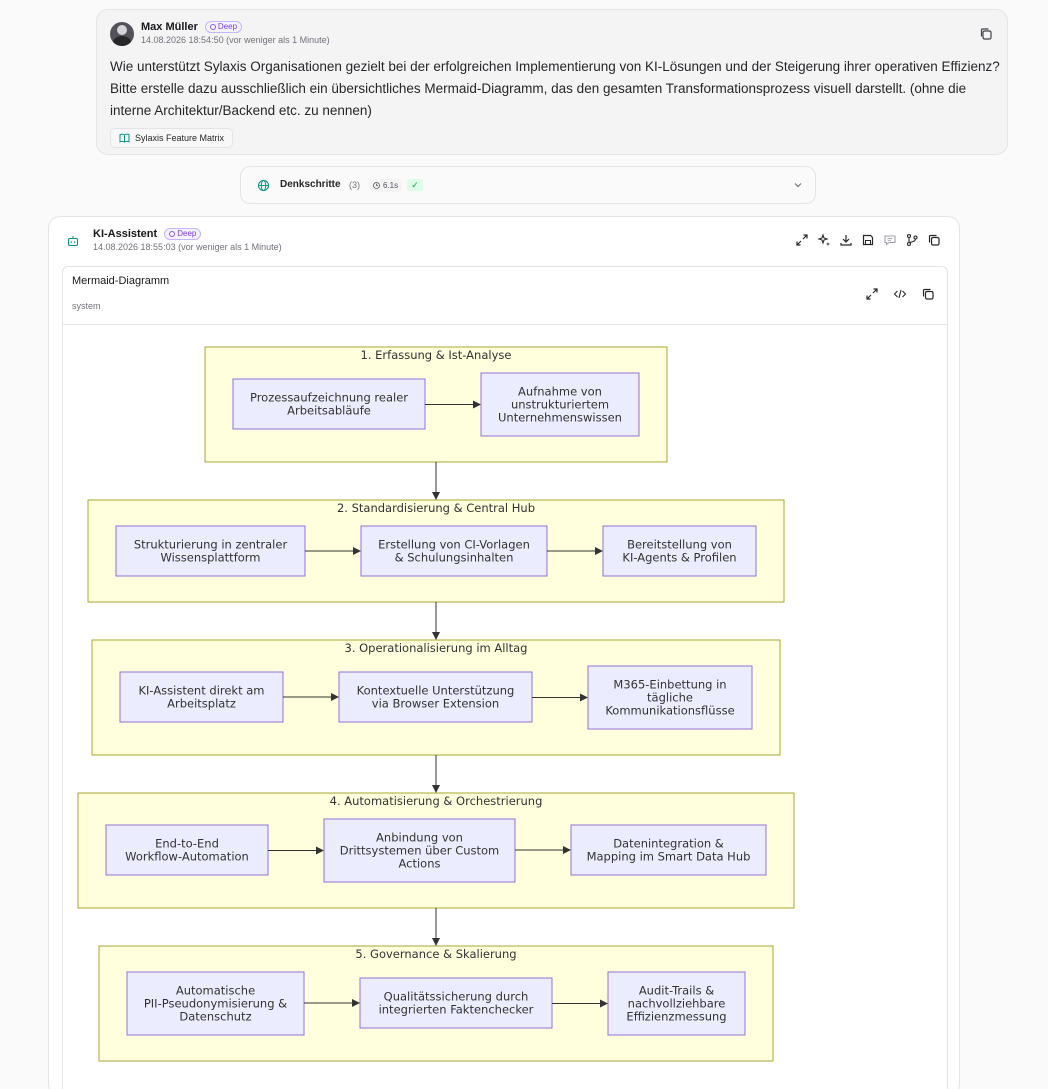 The width and height of the screenshot is (1048, 1089). What do you see at coordinates (798, 185) in the screenshot?
I see `chevron-down-icon` at bounding box center [798, 185].